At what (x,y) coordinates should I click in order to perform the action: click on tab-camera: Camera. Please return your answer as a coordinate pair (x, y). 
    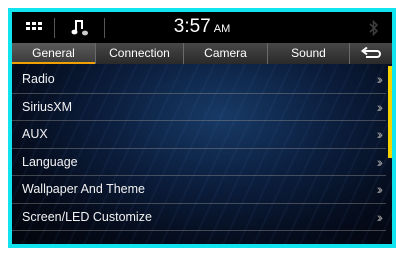
    Looking at the image, I should click on (226, 53).